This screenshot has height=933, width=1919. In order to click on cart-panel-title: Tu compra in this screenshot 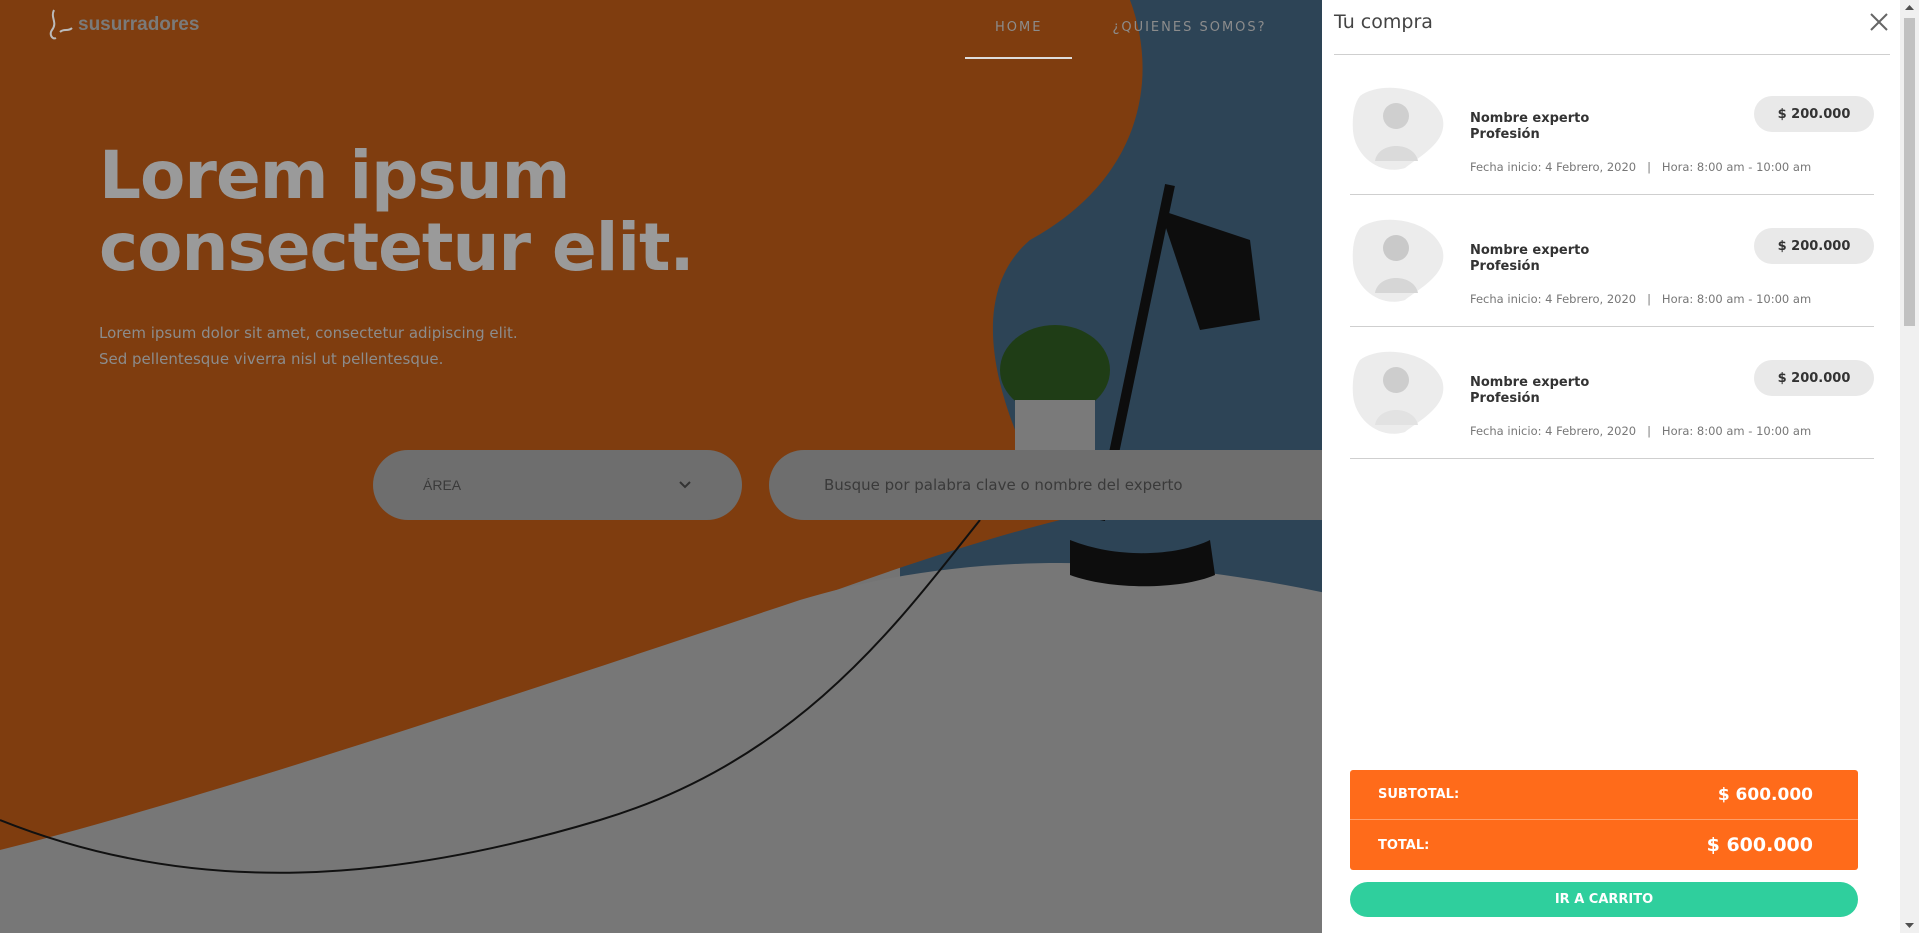, I will do `click(1383, 22)`.